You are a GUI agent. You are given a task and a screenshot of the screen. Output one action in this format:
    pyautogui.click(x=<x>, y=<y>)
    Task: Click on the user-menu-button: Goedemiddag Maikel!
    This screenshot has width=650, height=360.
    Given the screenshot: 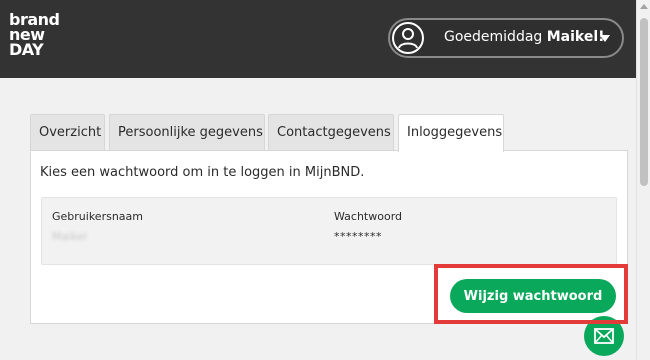 What is the action you would take?
    pyautogui.click(x=506, y=38)
    